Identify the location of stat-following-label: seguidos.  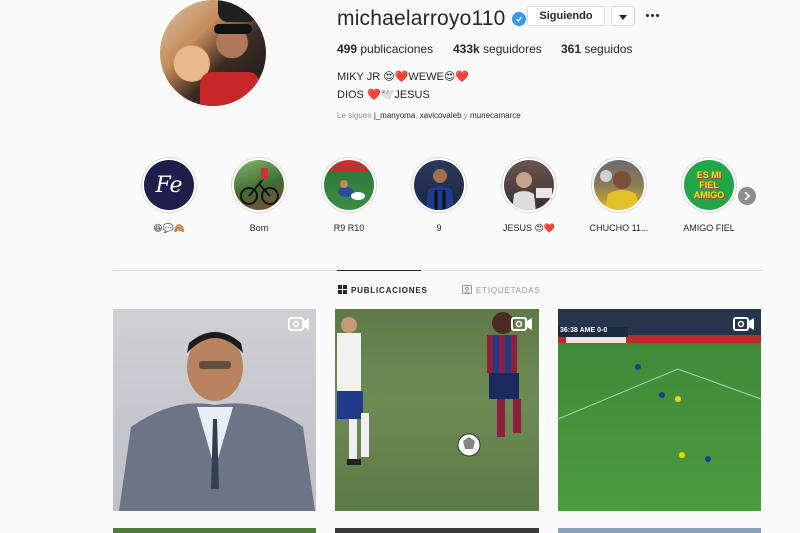
(608, 49).